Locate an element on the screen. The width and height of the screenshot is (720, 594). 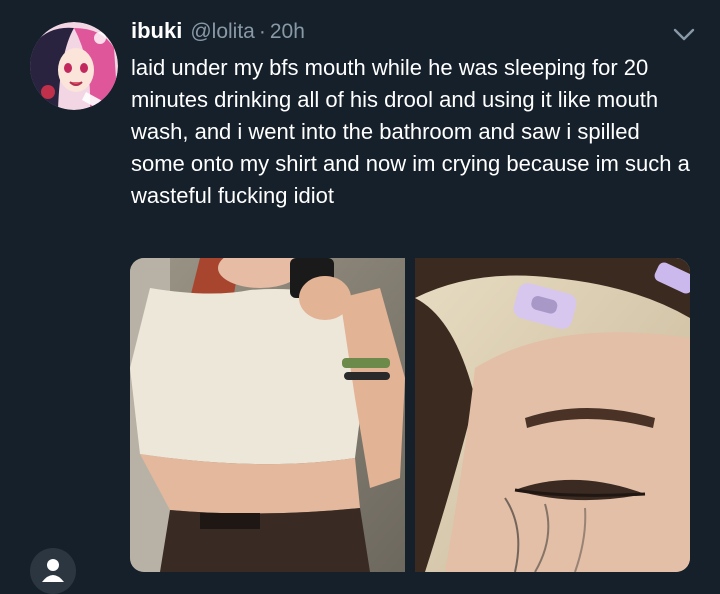
user-handle: @lolita is located at coordinates (222, 32).